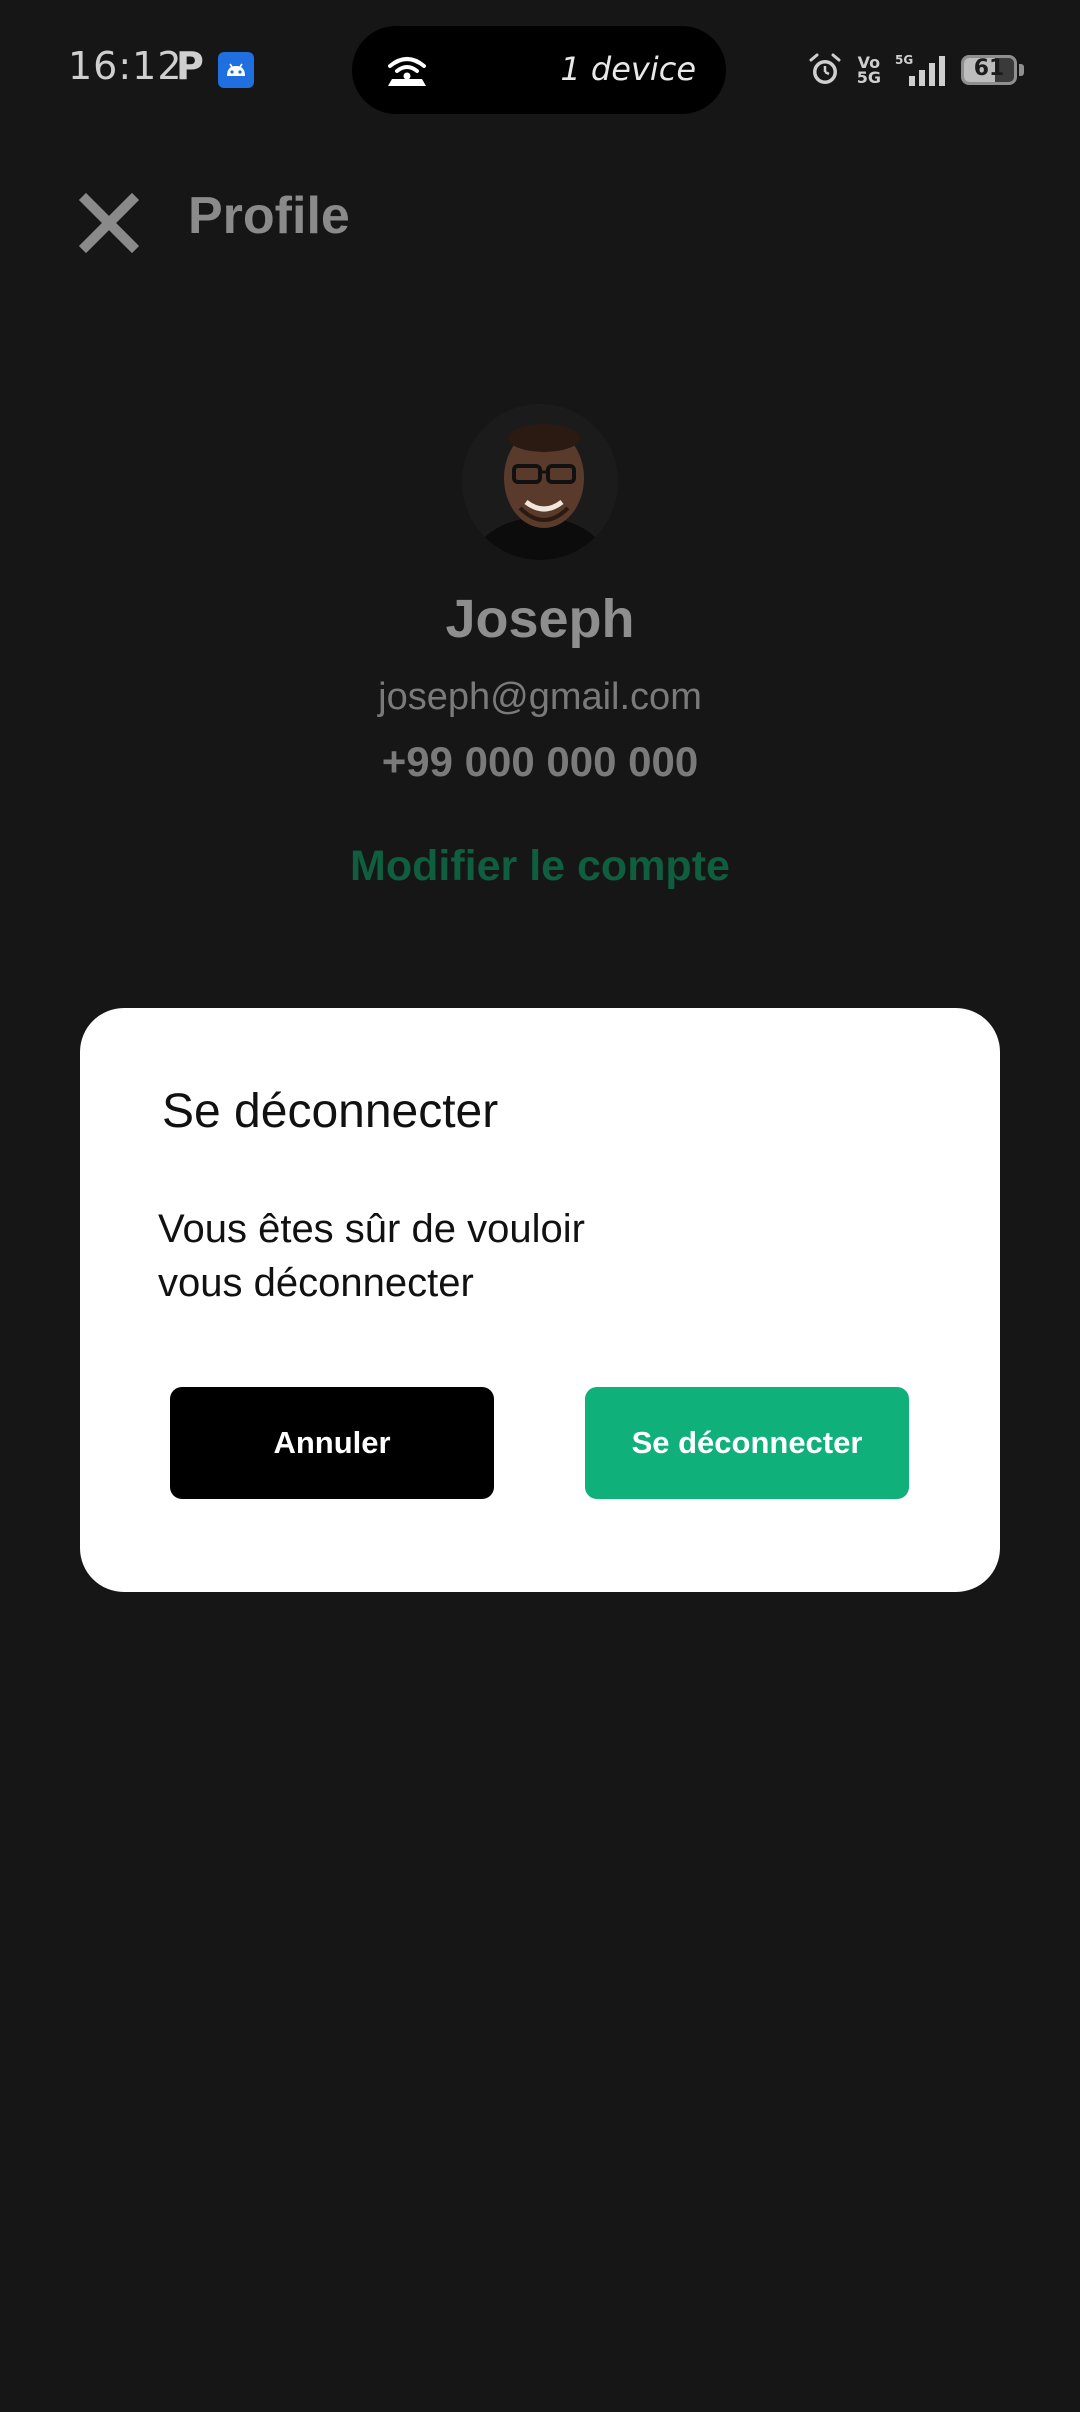 The width and height of the screenshot is (1080, 2412). I want to click on profile-phone: +99 000 000 000, so click(540, 761).